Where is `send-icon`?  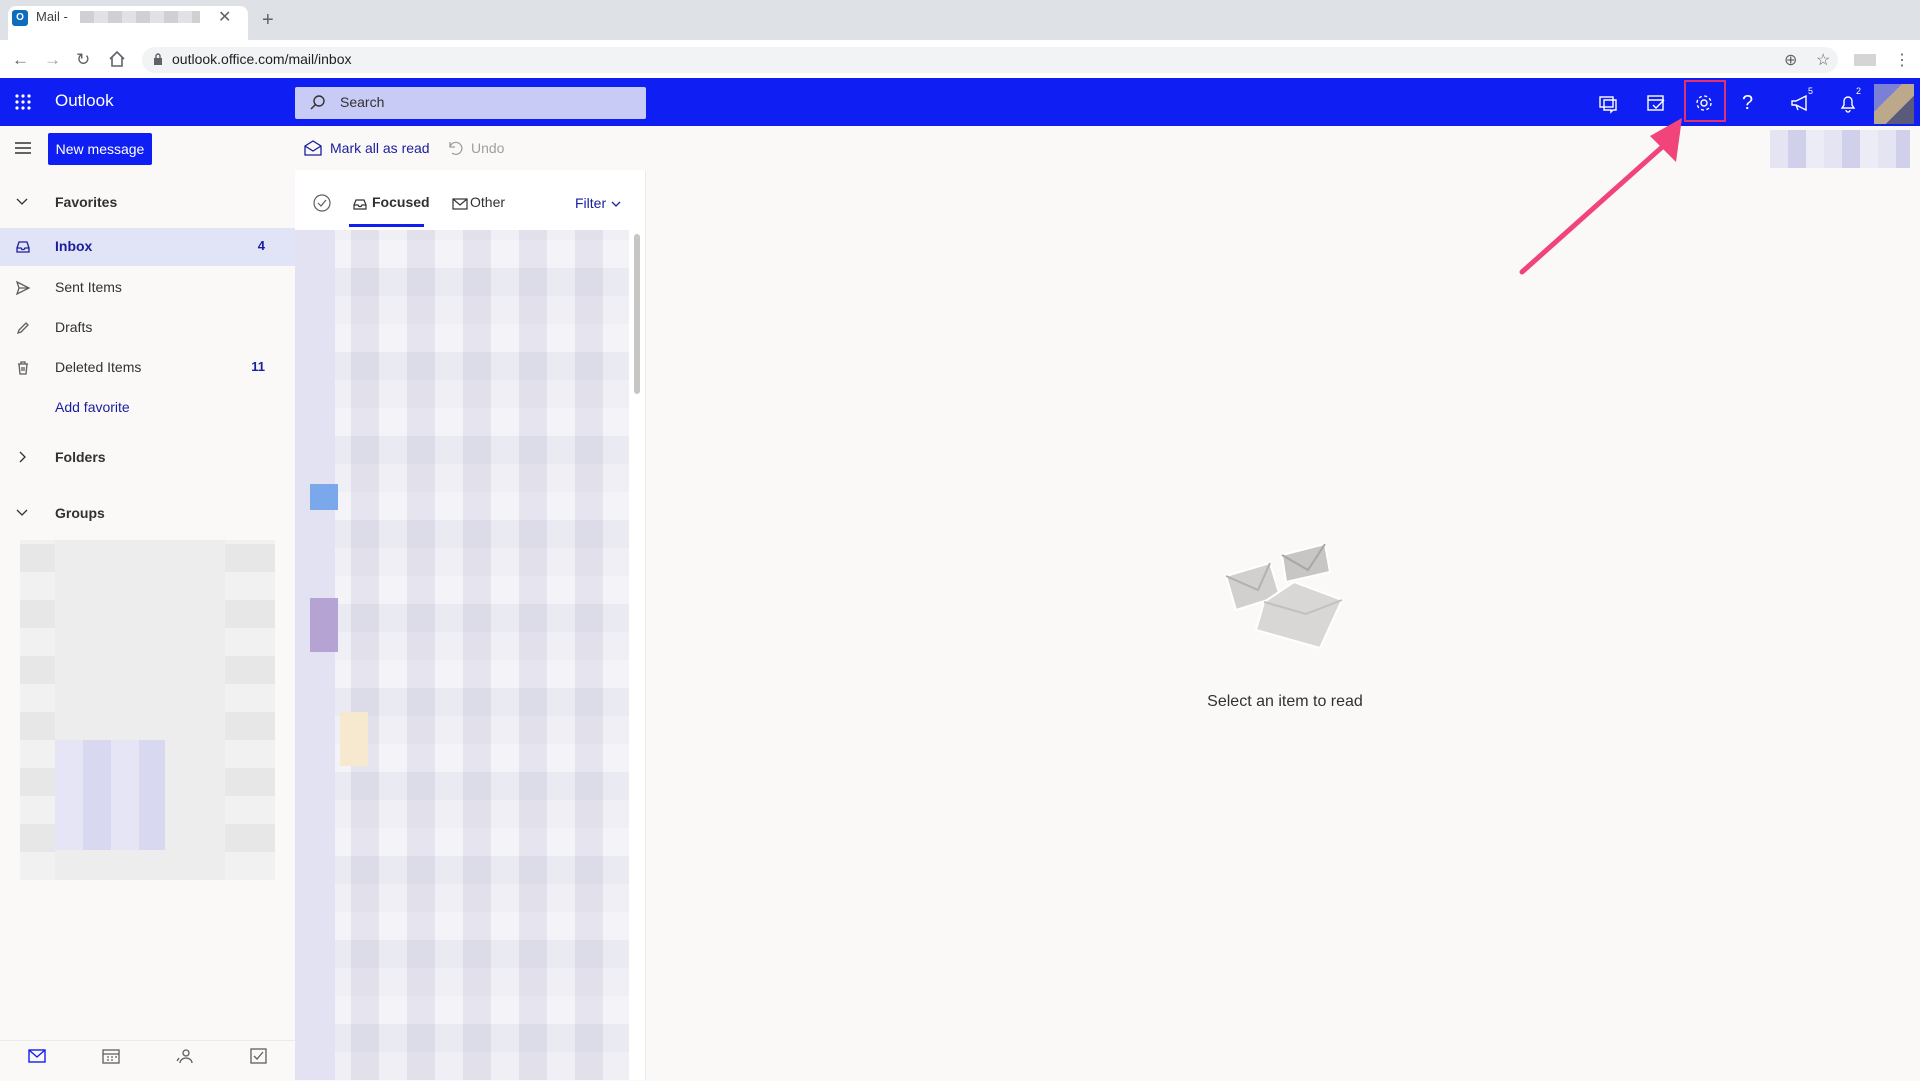
send-icon is located at coordinates (23, 288).